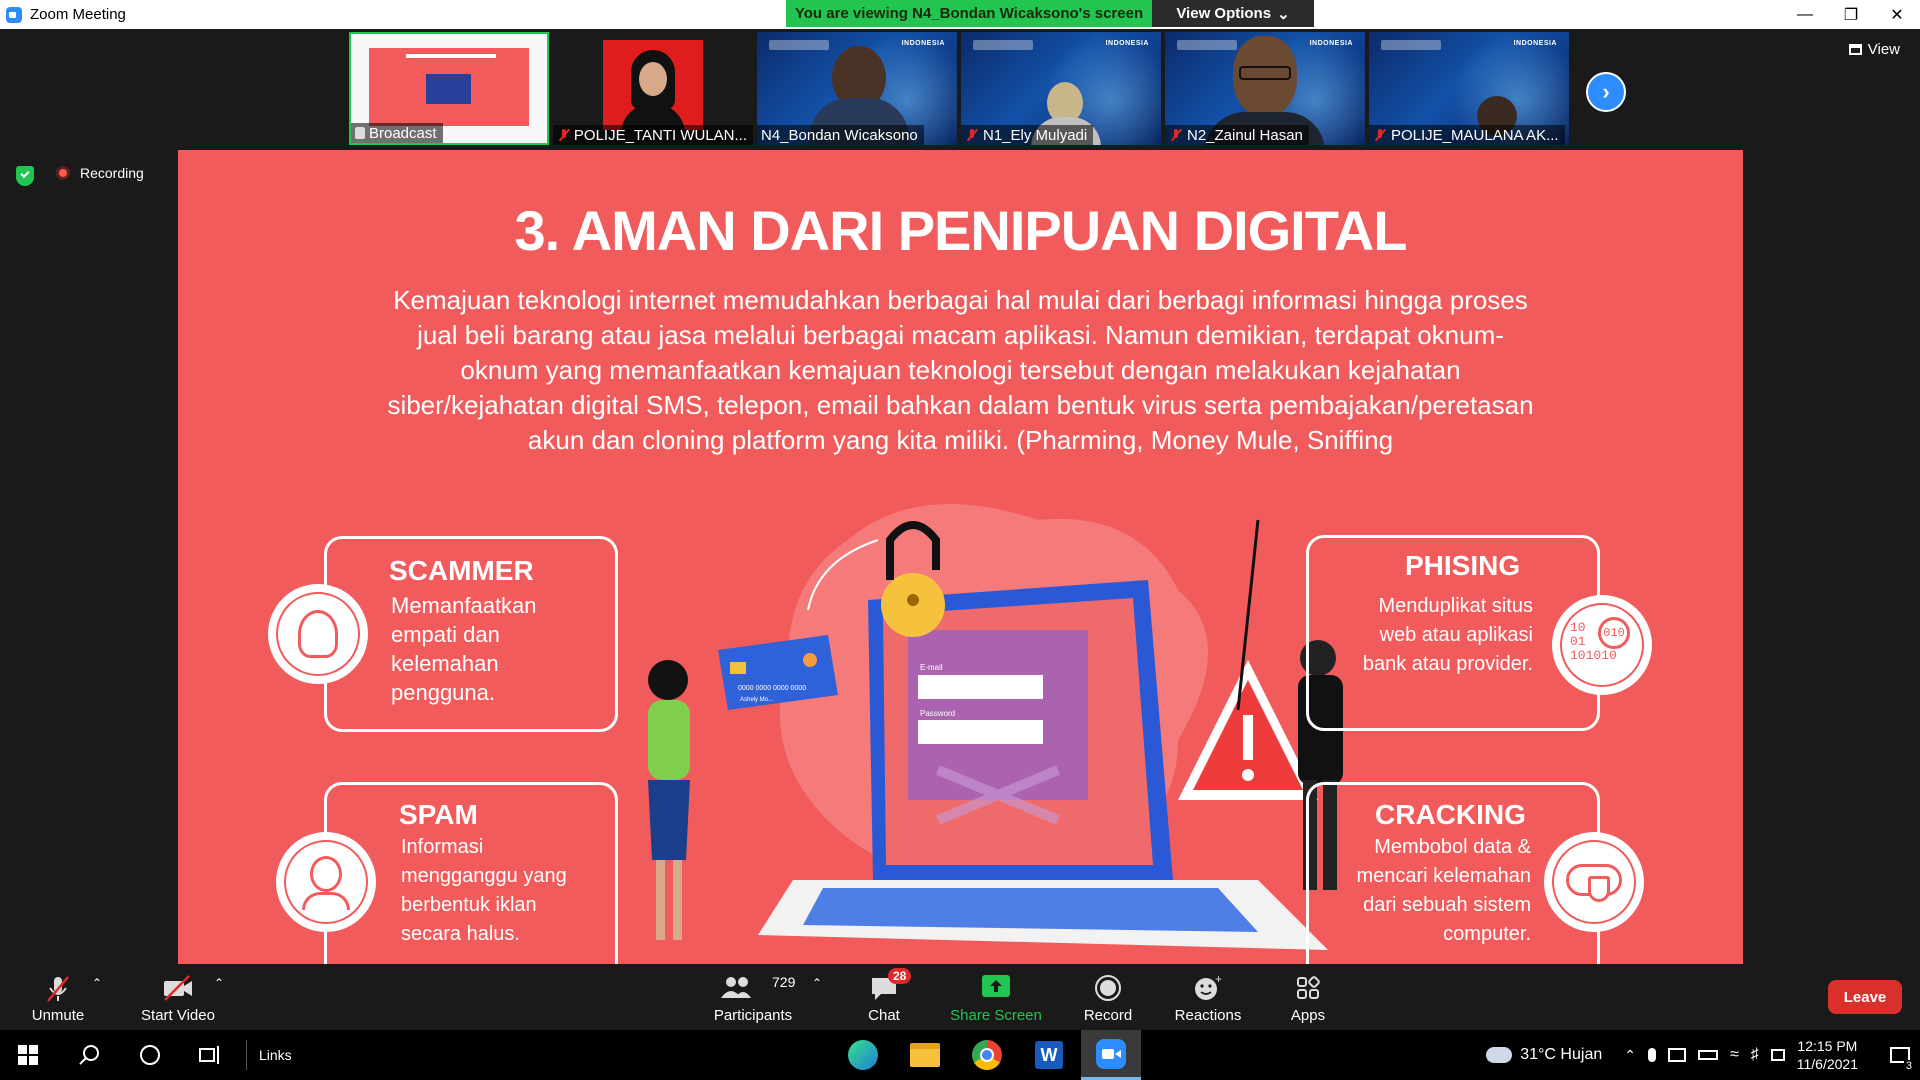  I want to click on card-line: Informasi, so click(442, 847).